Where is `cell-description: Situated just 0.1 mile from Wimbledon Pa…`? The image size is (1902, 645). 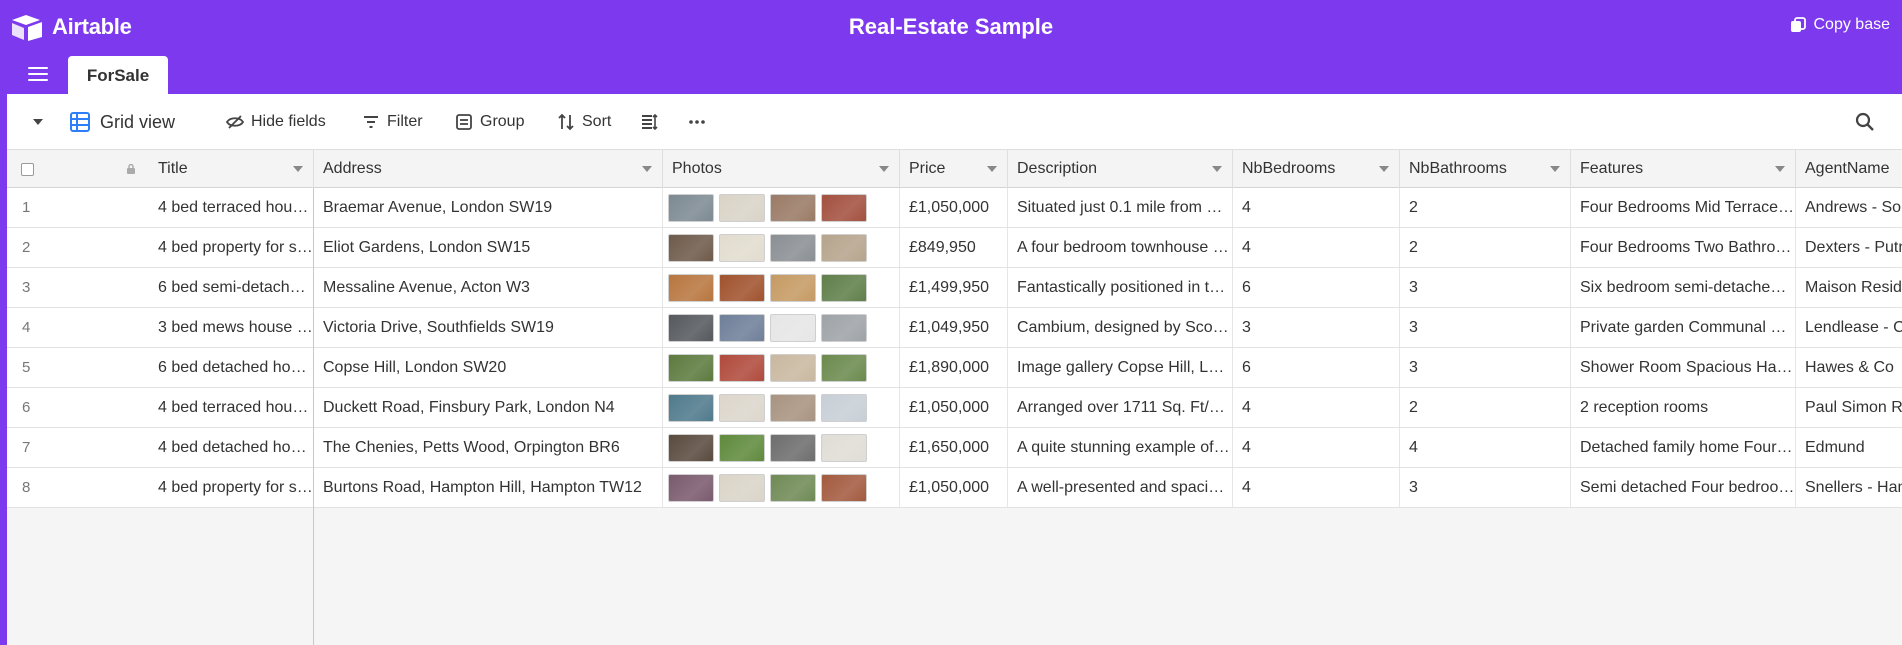 cell-description: Situated just 0.1 mile from Wimbledon Pa… is located at coordinates (1120, 207).